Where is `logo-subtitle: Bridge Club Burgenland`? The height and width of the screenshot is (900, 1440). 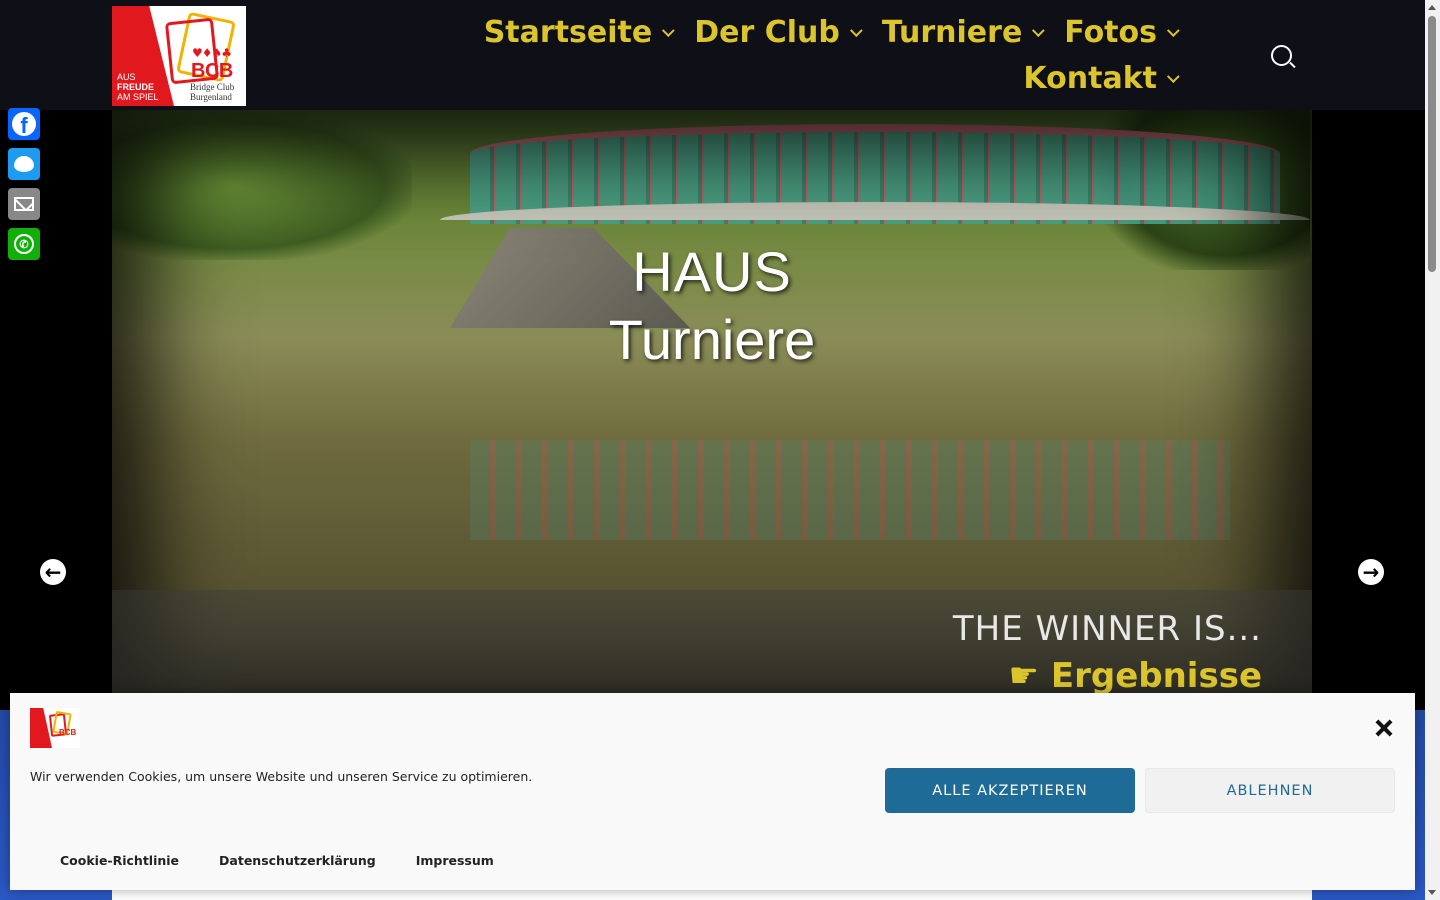
logo-subtitle: Bridge Club Burgenland is located at coordinates (218, 92).